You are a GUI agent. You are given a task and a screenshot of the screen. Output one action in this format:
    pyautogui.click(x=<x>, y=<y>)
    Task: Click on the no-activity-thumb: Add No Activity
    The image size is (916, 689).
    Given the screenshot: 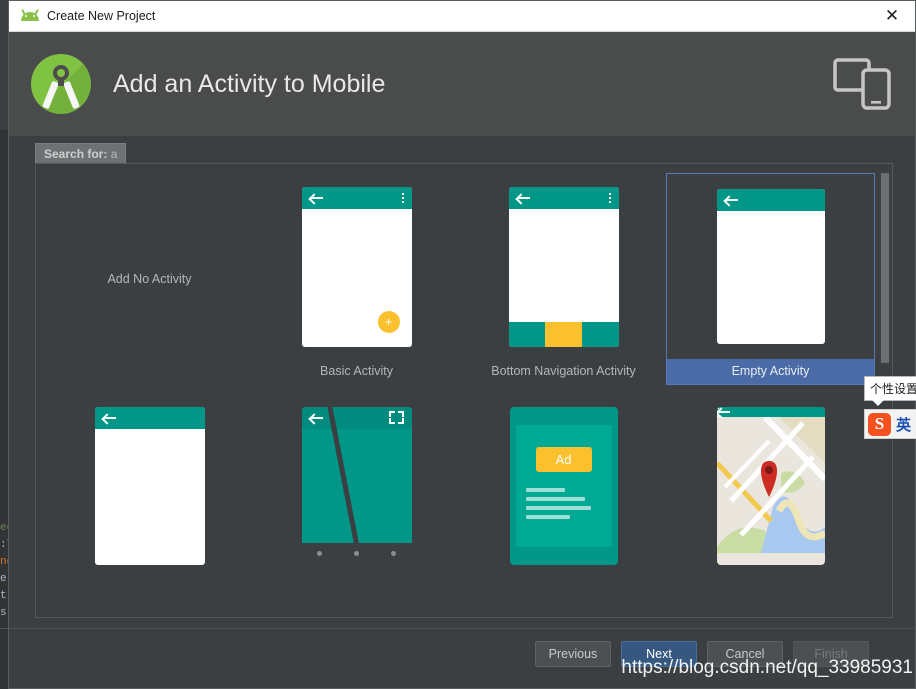 What is the action you would take?
    pyautogui.click(x=149, y=279)
    